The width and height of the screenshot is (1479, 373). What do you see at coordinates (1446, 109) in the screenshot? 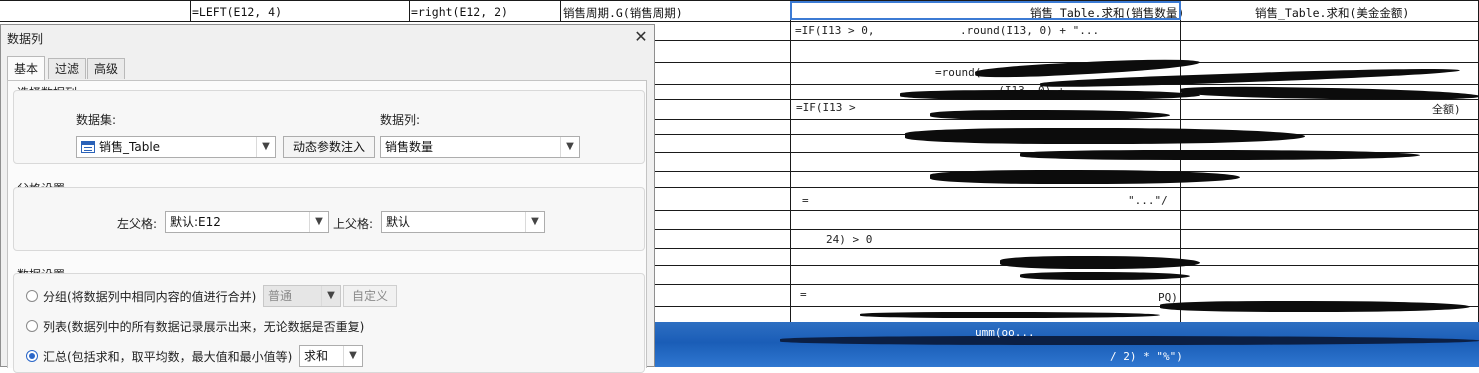
I see `formula-fragment: 全额)` at bounding box center [1446, 109].